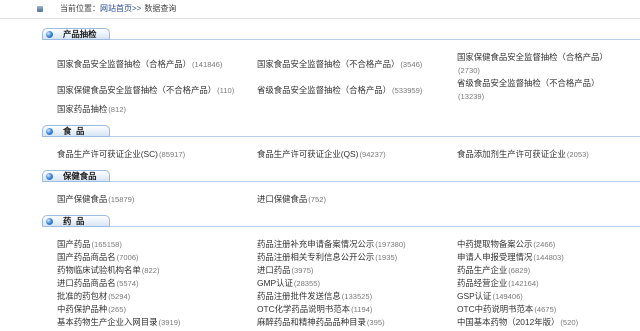 The height and width of the screenshot is (331, 640). I want to click on data-item-link: 省级食品安全监督抽检（不合格产品） (13239), so click(537, 90).